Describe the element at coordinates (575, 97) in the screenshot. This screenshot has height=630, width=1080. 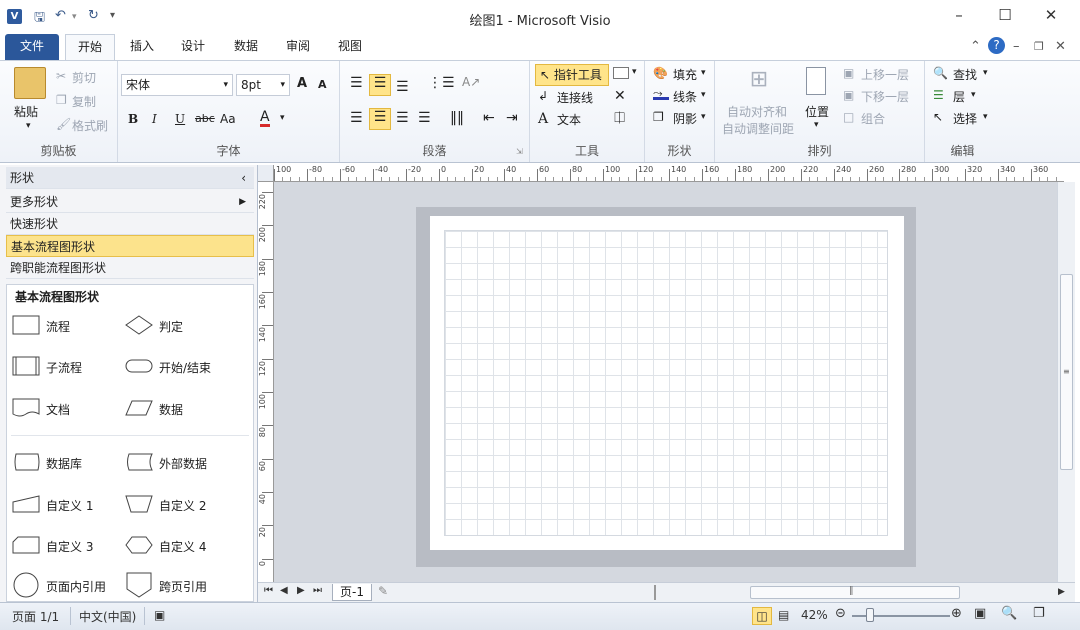
I see `connector-button: 连接线` at that location.